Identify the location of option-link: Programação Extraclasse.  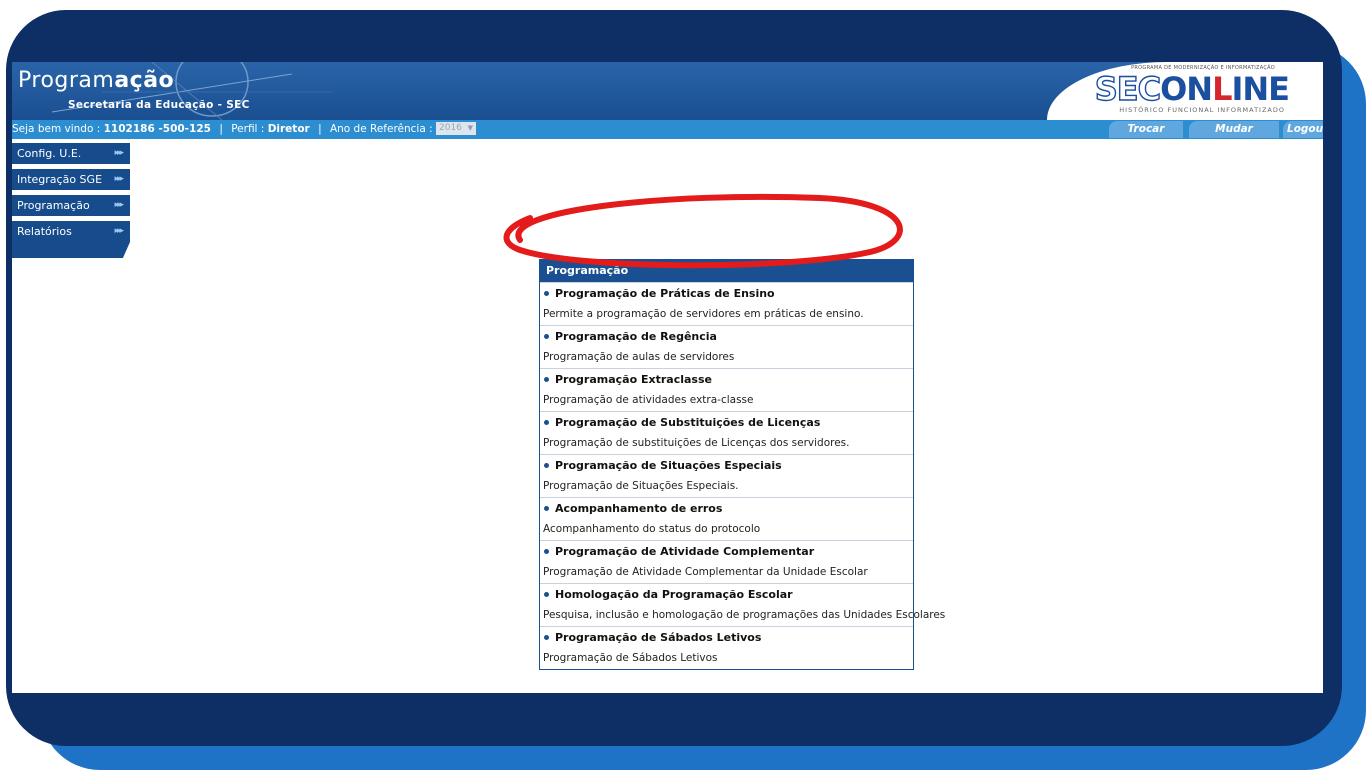
(726, 379).